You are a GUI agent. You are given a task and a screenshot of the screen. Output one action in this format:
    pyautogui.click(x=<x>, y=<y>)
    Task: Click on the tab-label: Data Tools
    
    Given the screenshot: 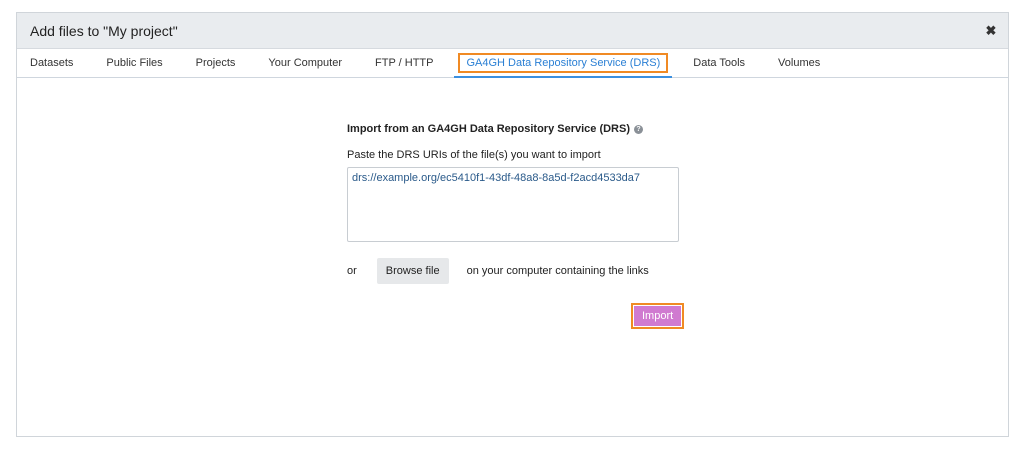 What is the action you would take?
    pyautogui.click(x=719, y=63)
    